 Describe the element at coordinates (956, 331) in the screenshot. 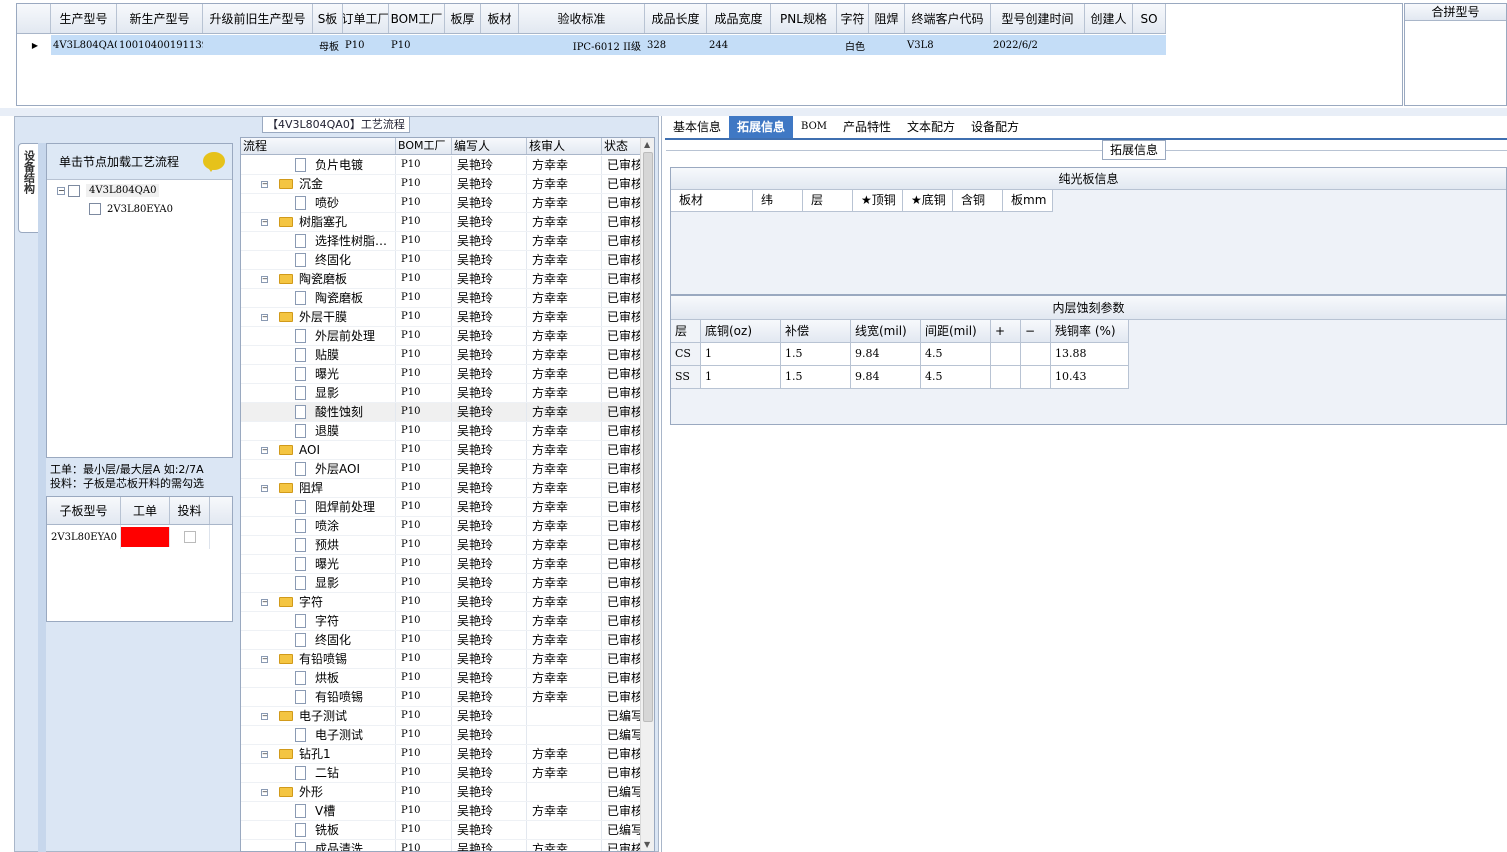

I see `etch-col-4: 间距(mil)` at that location.